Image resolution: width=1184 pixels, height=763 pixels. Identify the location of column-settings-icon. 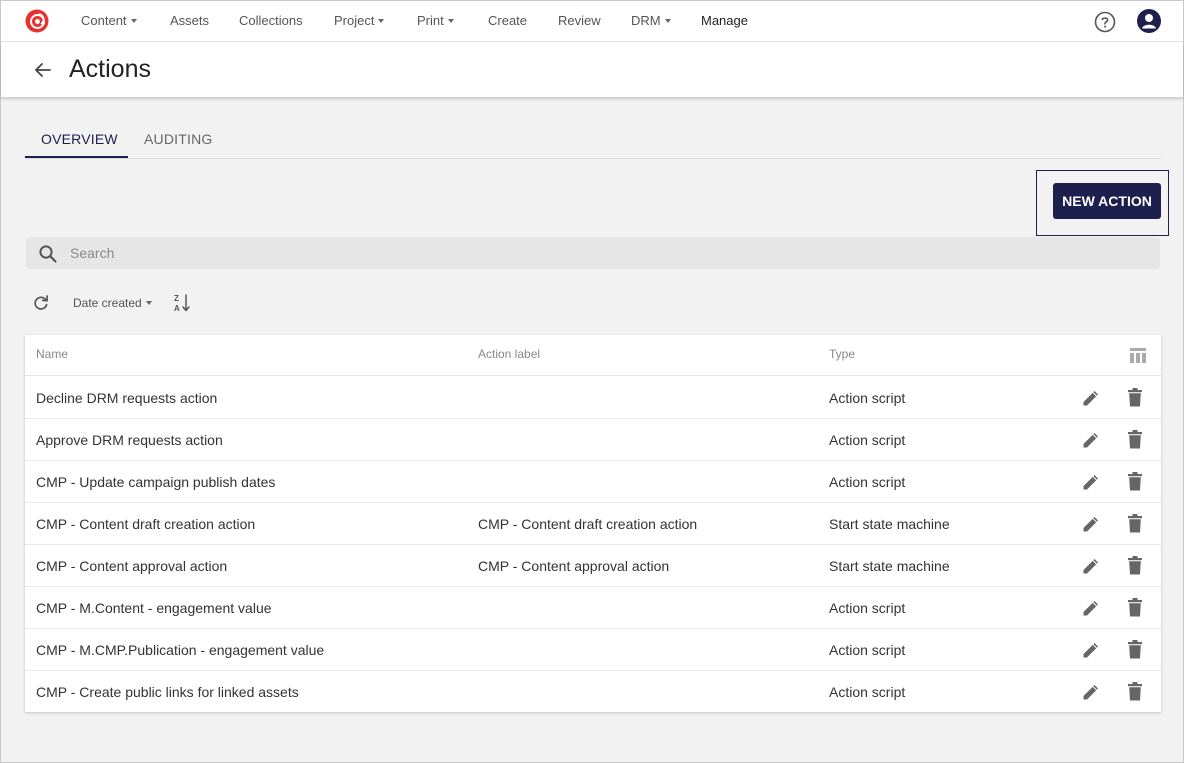
(1138, 355).